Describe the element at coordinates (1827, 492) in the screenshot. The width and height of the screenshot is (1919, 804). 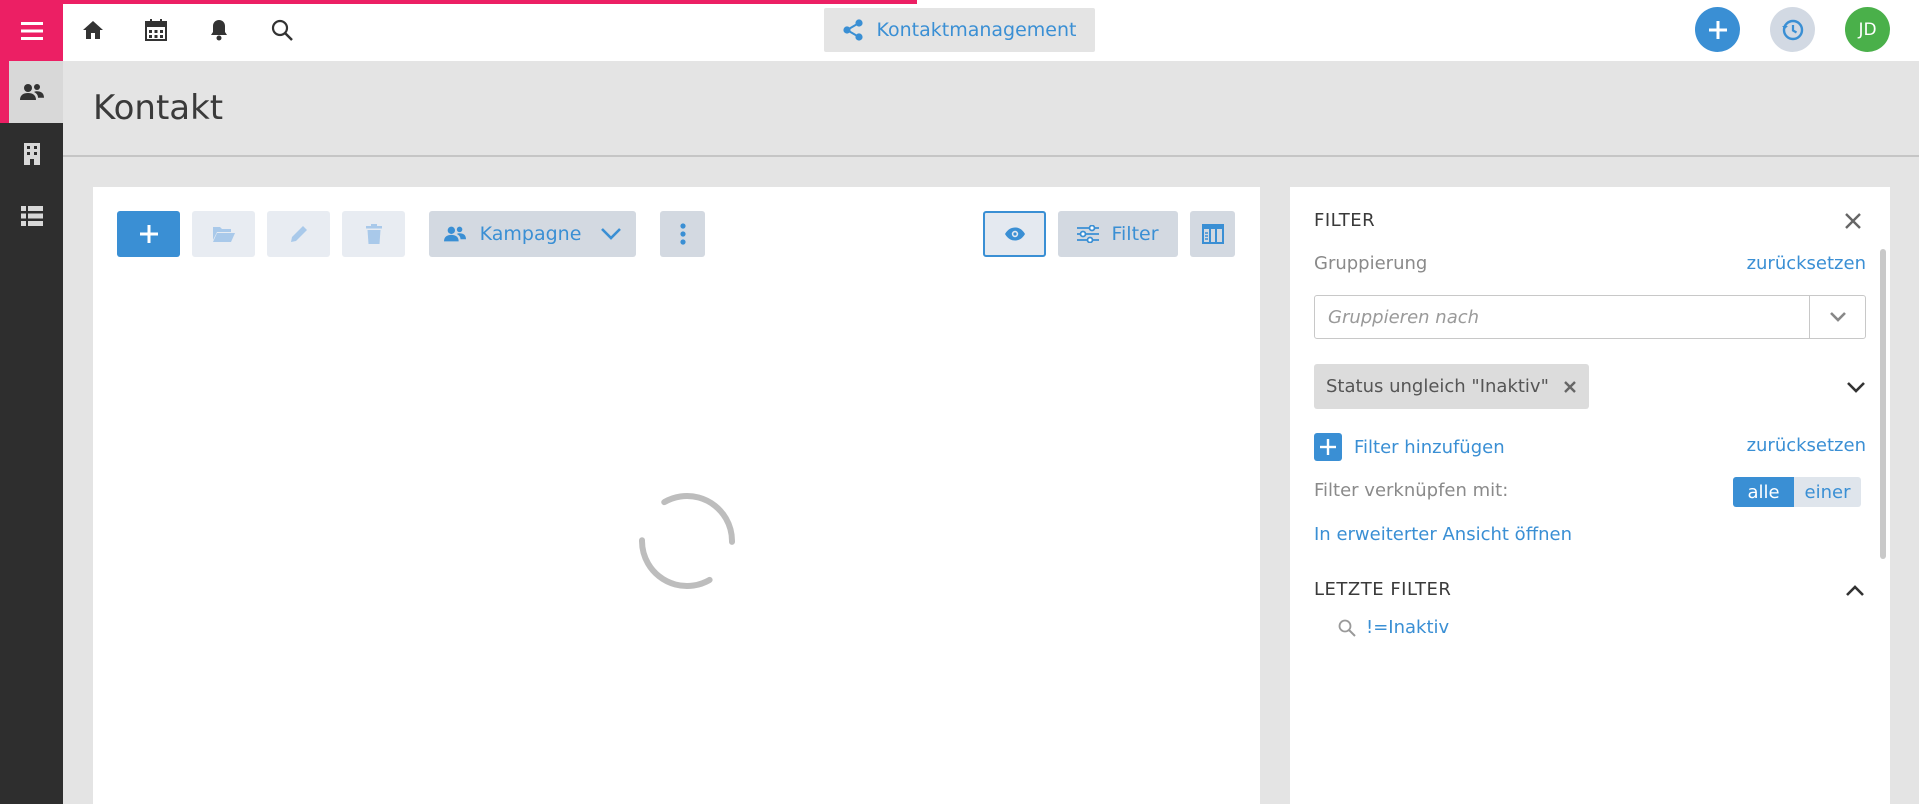
I see `combine-option-one: einer` at that location.